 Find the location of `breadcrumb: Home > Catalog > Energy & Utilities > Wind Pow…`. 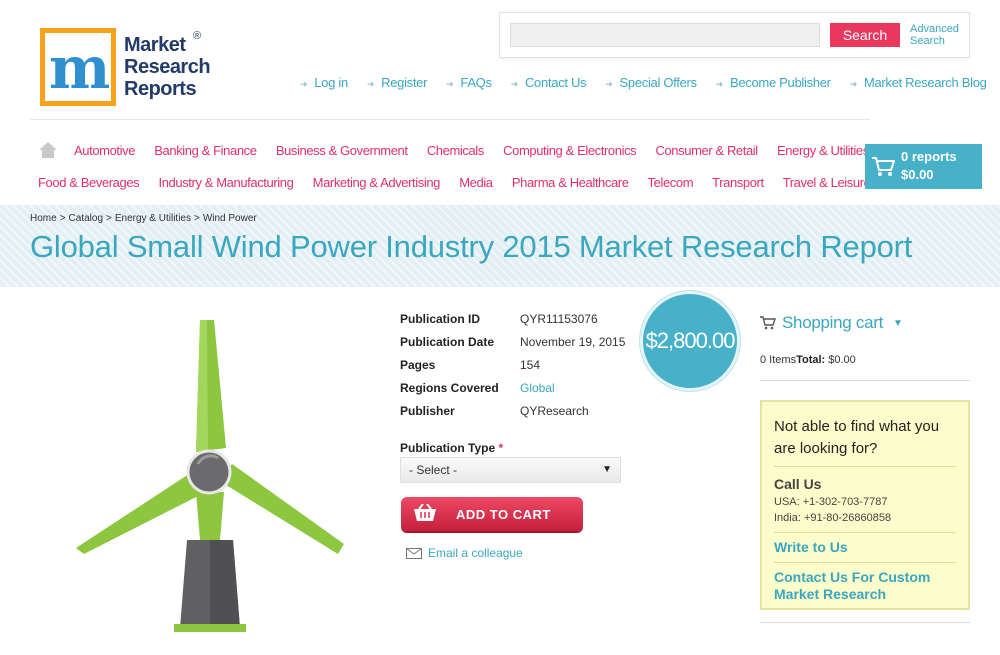

breadcrumb: Home > Catalog > Energy & Utilities > Wind Pow… is located at coordinates (143, 218).